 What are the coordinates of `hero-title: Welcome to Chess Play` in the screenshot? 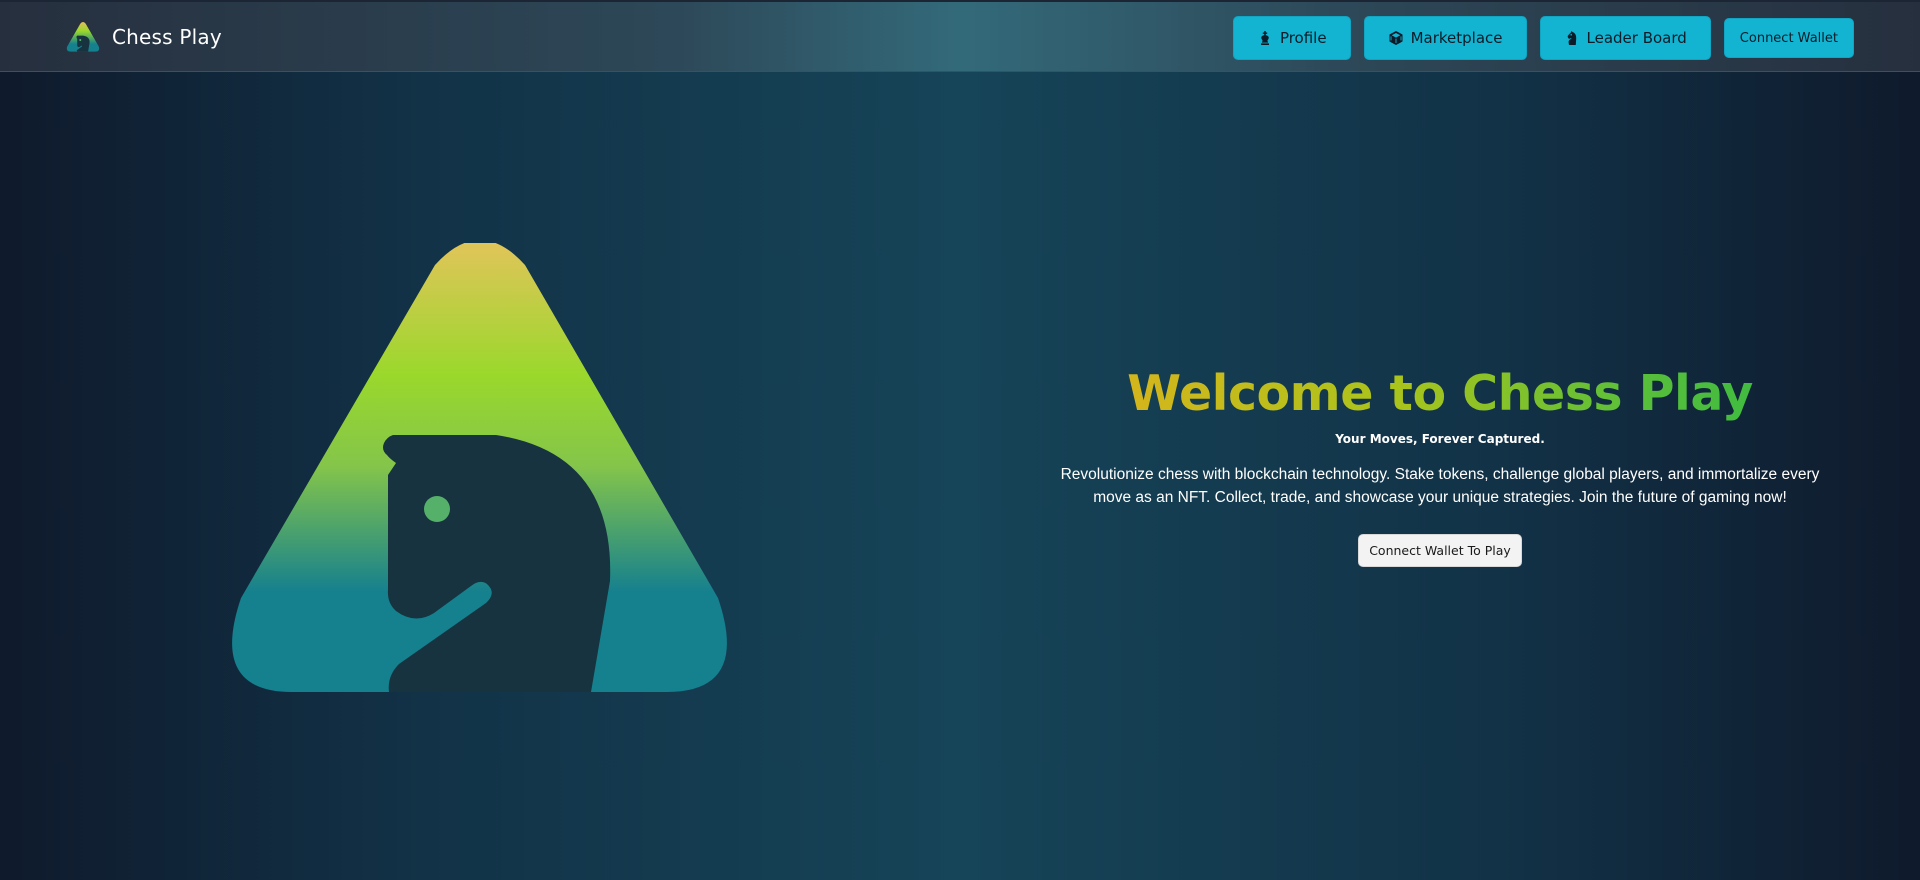 It's located at (1440, 394).